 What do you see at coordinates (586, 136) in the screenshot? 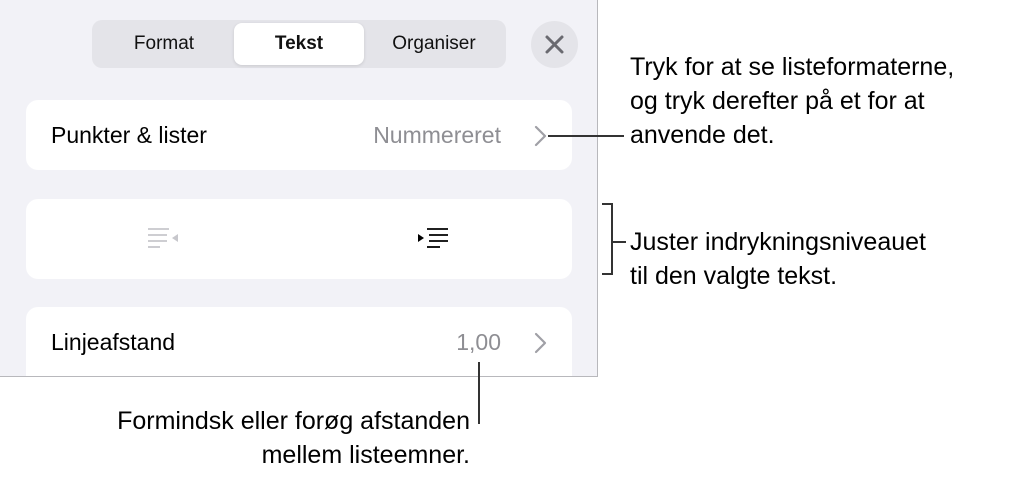
I see `callout-line-bullets` at bounding box center [586, 136].